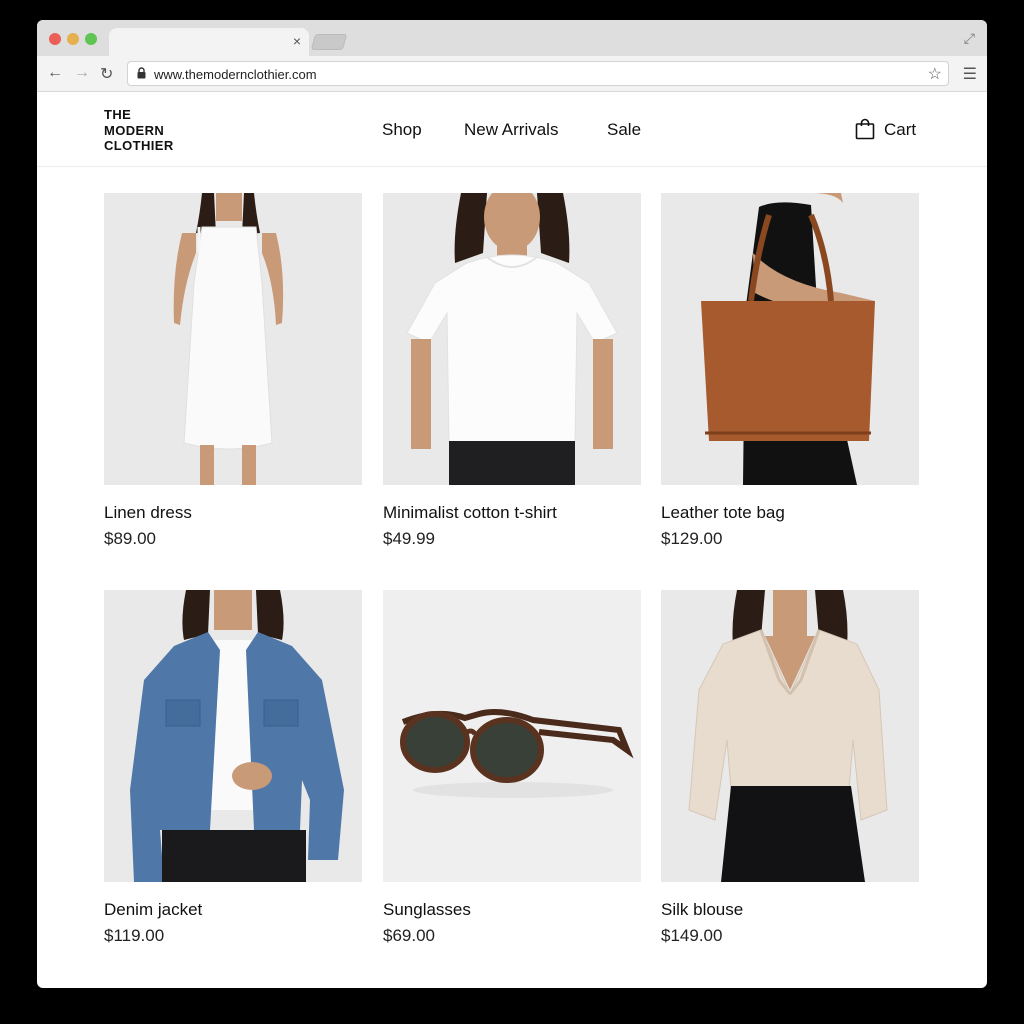 The image size is (1024, 1024). Describe the element at coordinates (790, 513) in the screenshot. I see `product-name: Leather tote bag` at that location.